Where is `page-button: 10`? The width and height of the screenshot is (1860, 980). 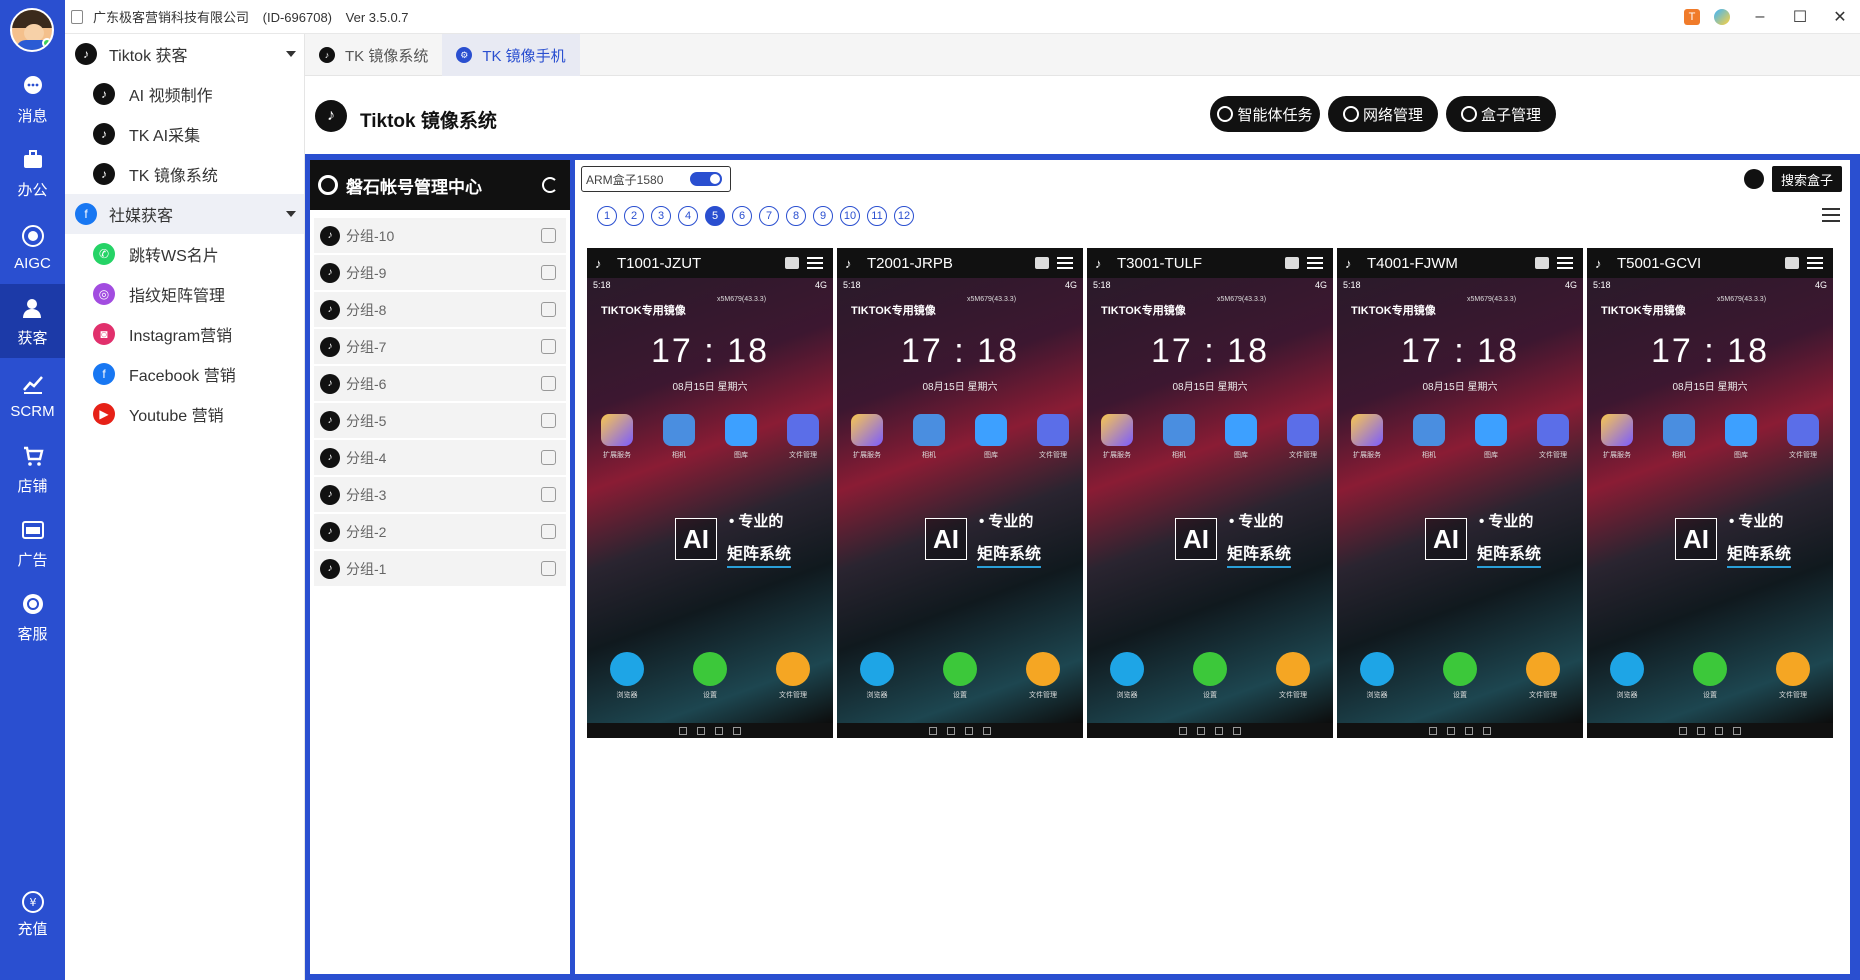
page-button: 10 is located at coordinates (850, 216).